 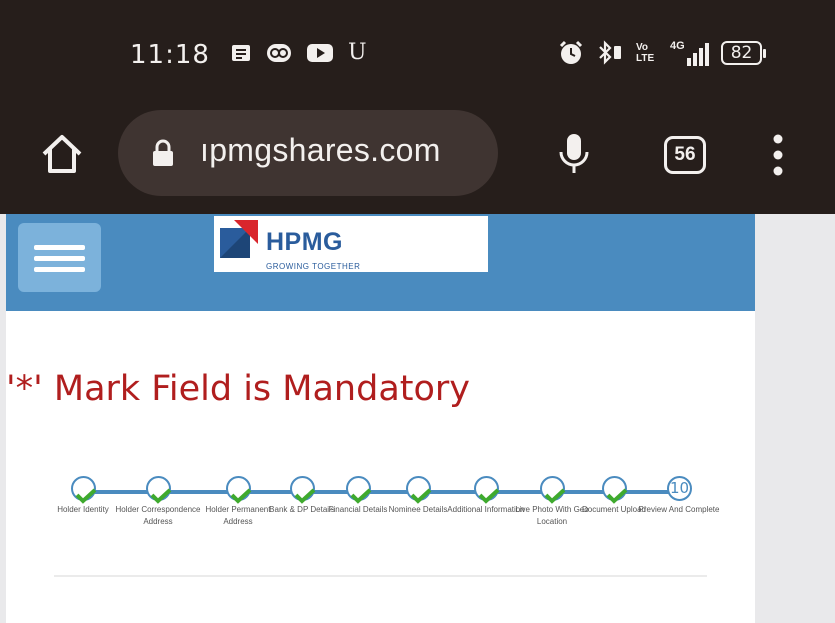 I want to click on 4g-signal-icon: 4G, so click(x=689, y=53).